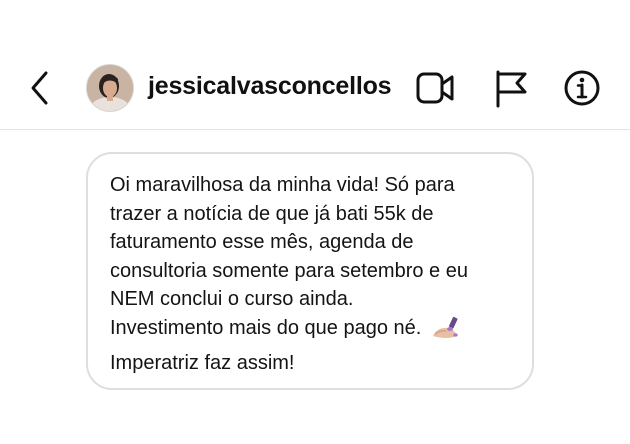 The width and height of the screenshot is (630, 444). Describe the element at coordinates (232, 299) in the screenshot. I see `message-line: NEM conclui o curso ainda.` at that location.